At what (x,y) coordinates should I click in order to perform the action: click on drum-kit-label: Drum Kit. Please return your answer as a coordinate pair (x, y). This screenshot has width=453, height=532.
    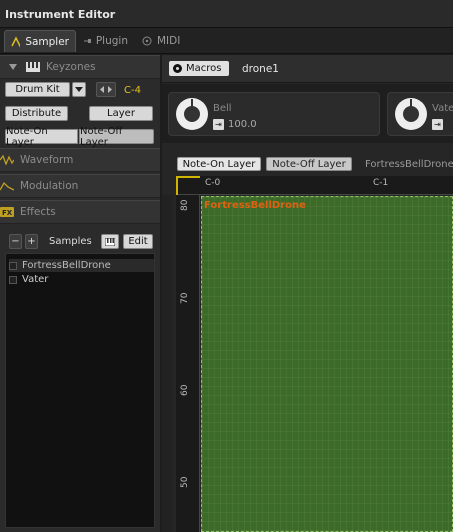
    Looking at the image, I should click on (37, 89).